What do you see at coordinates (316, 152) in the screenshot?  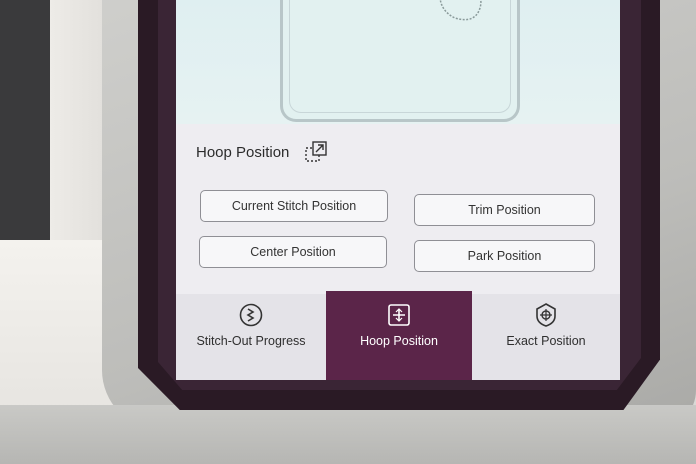 I see `expand-arrow-icon` at bounding box center [316, 152].